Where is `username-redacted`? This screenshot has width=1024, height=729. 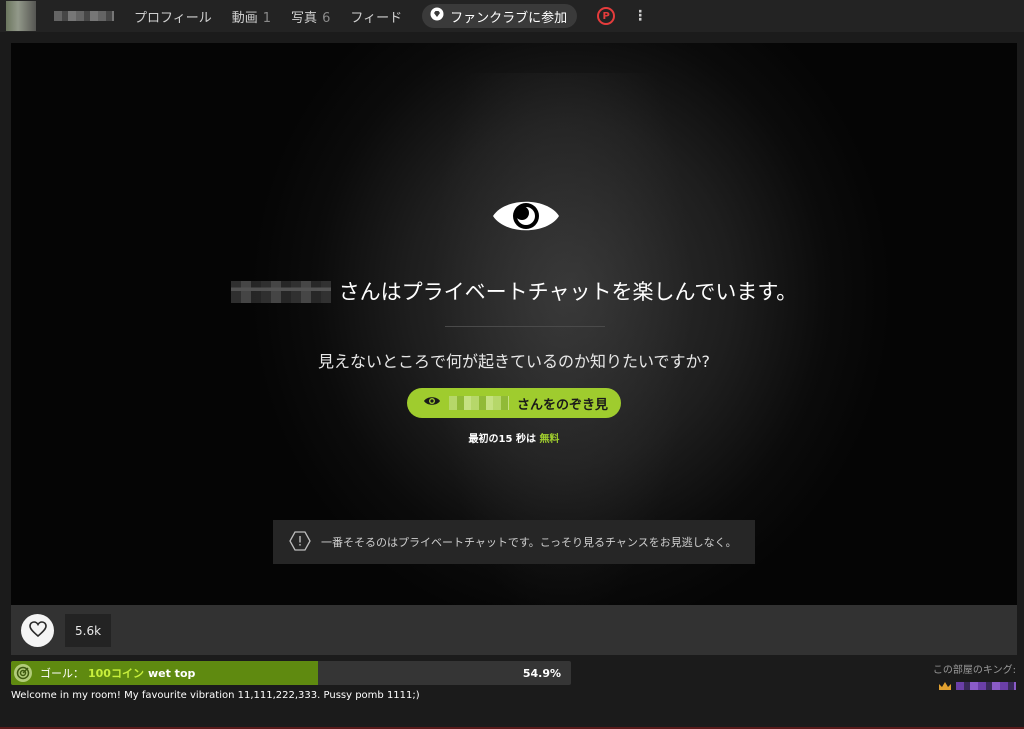
username-redacted is located at coordinates (84, 16).